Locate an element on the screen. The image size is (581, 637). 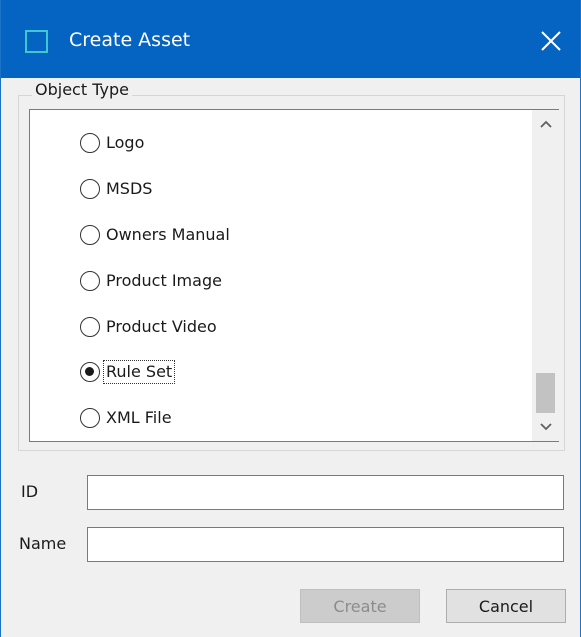
radio-option-product-video: Product Video is located at coordinates (149, 327).